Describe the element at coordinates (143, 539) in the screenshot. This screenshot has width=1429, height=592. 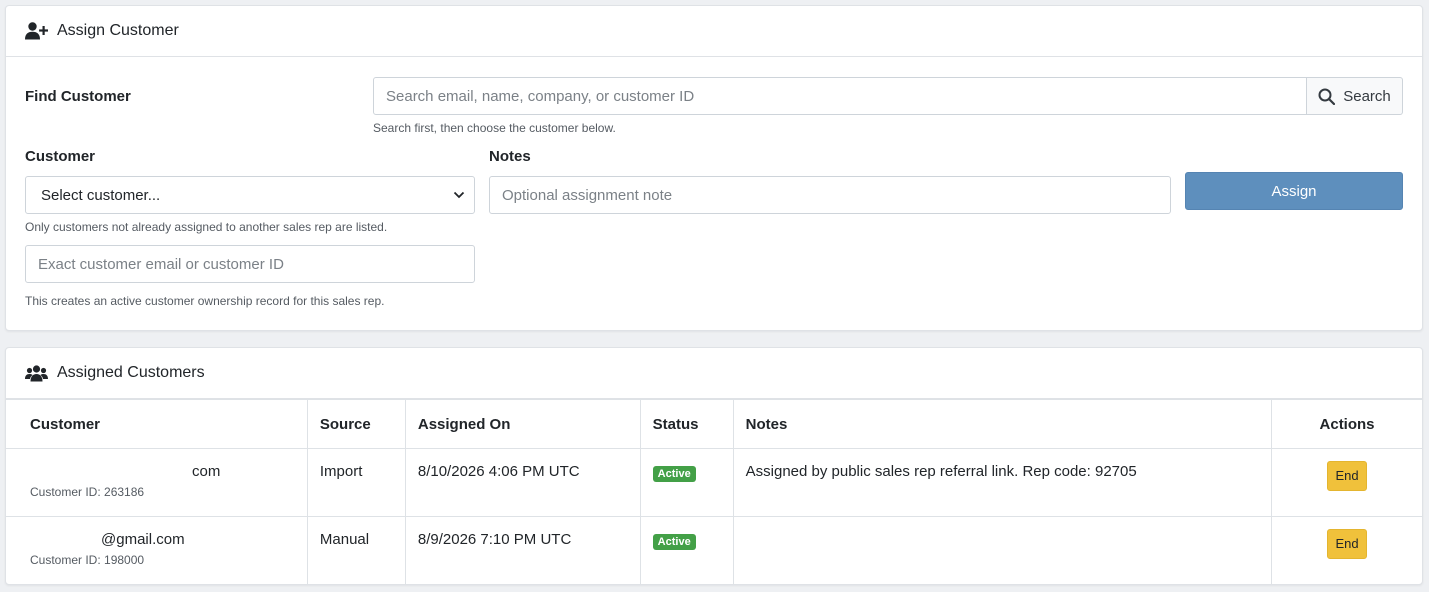
I see `customer-email: @gmail.com` at that location.